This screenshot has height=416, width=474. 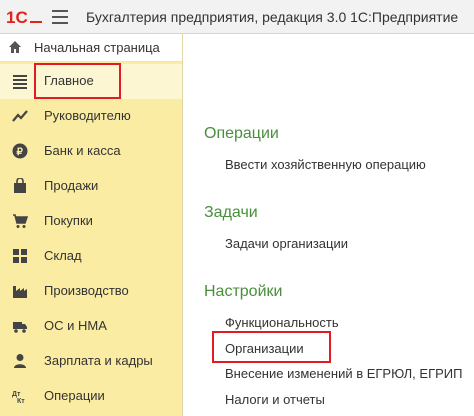 I want to click on link-egrul-changes: Внесение изменений в ЕГРЮЛ, ЕГРИП, so click(x=343, y=373).